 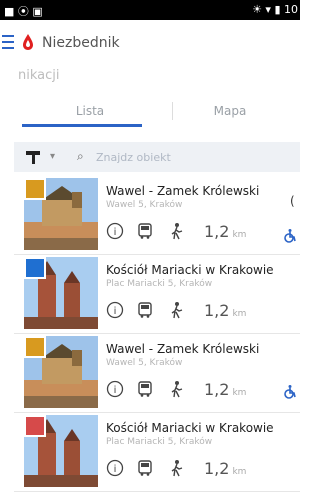 What do you see at coordinates (82, 125) in the screenshot?
I see `tab-active-indicator` at bounding box center [82, 125].